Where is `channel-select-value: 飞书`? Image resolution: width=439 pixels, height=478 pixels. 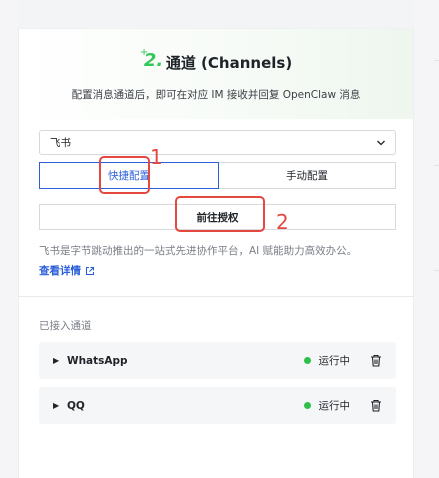 channel-select-value: 飞书 is located at coordinates (60, 143).